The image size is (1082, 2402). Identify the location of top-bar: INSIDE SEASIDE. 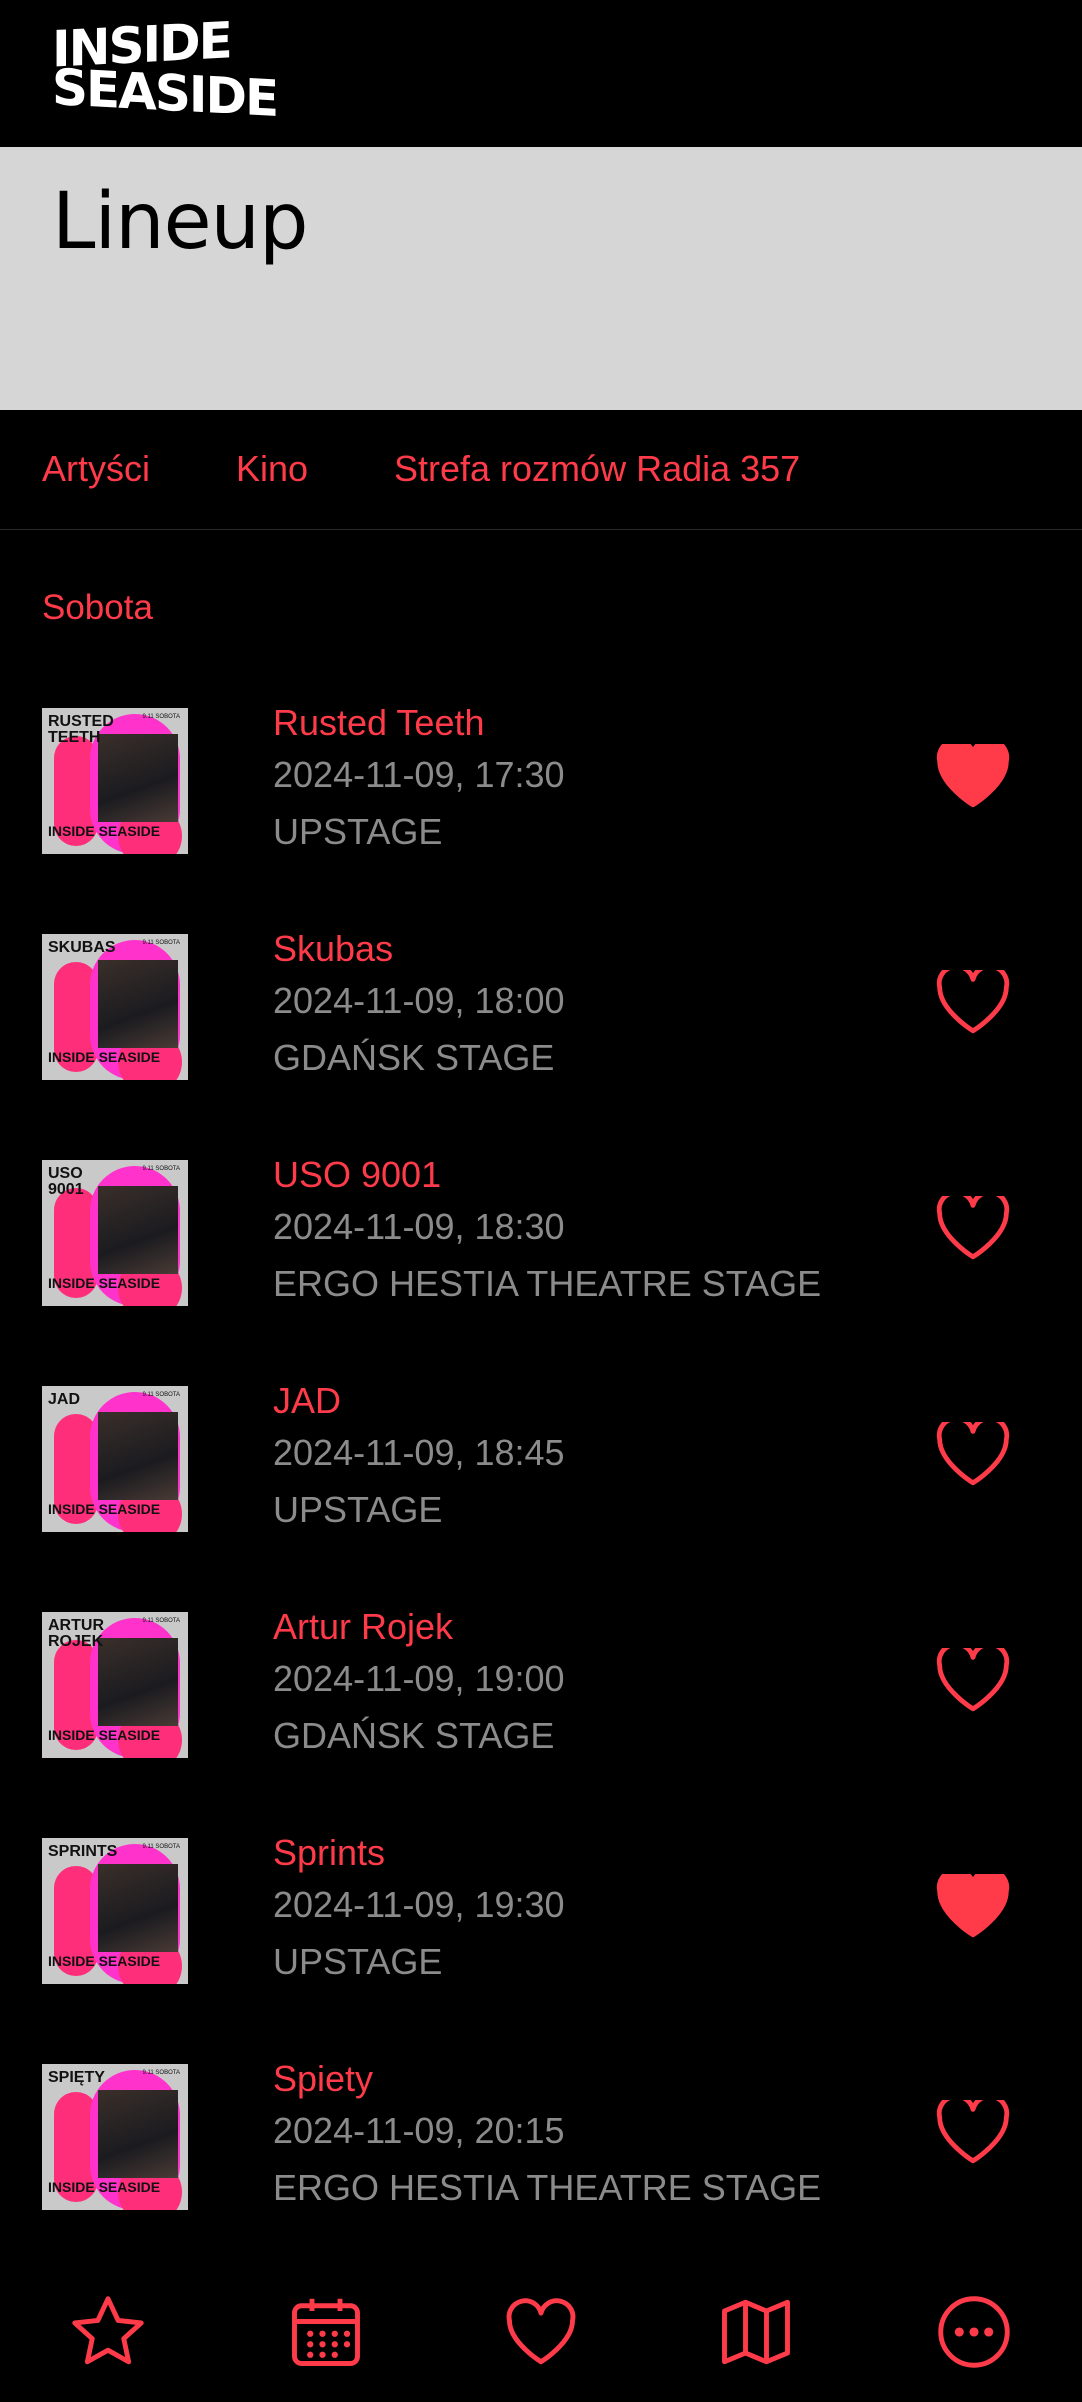
(541, 73).